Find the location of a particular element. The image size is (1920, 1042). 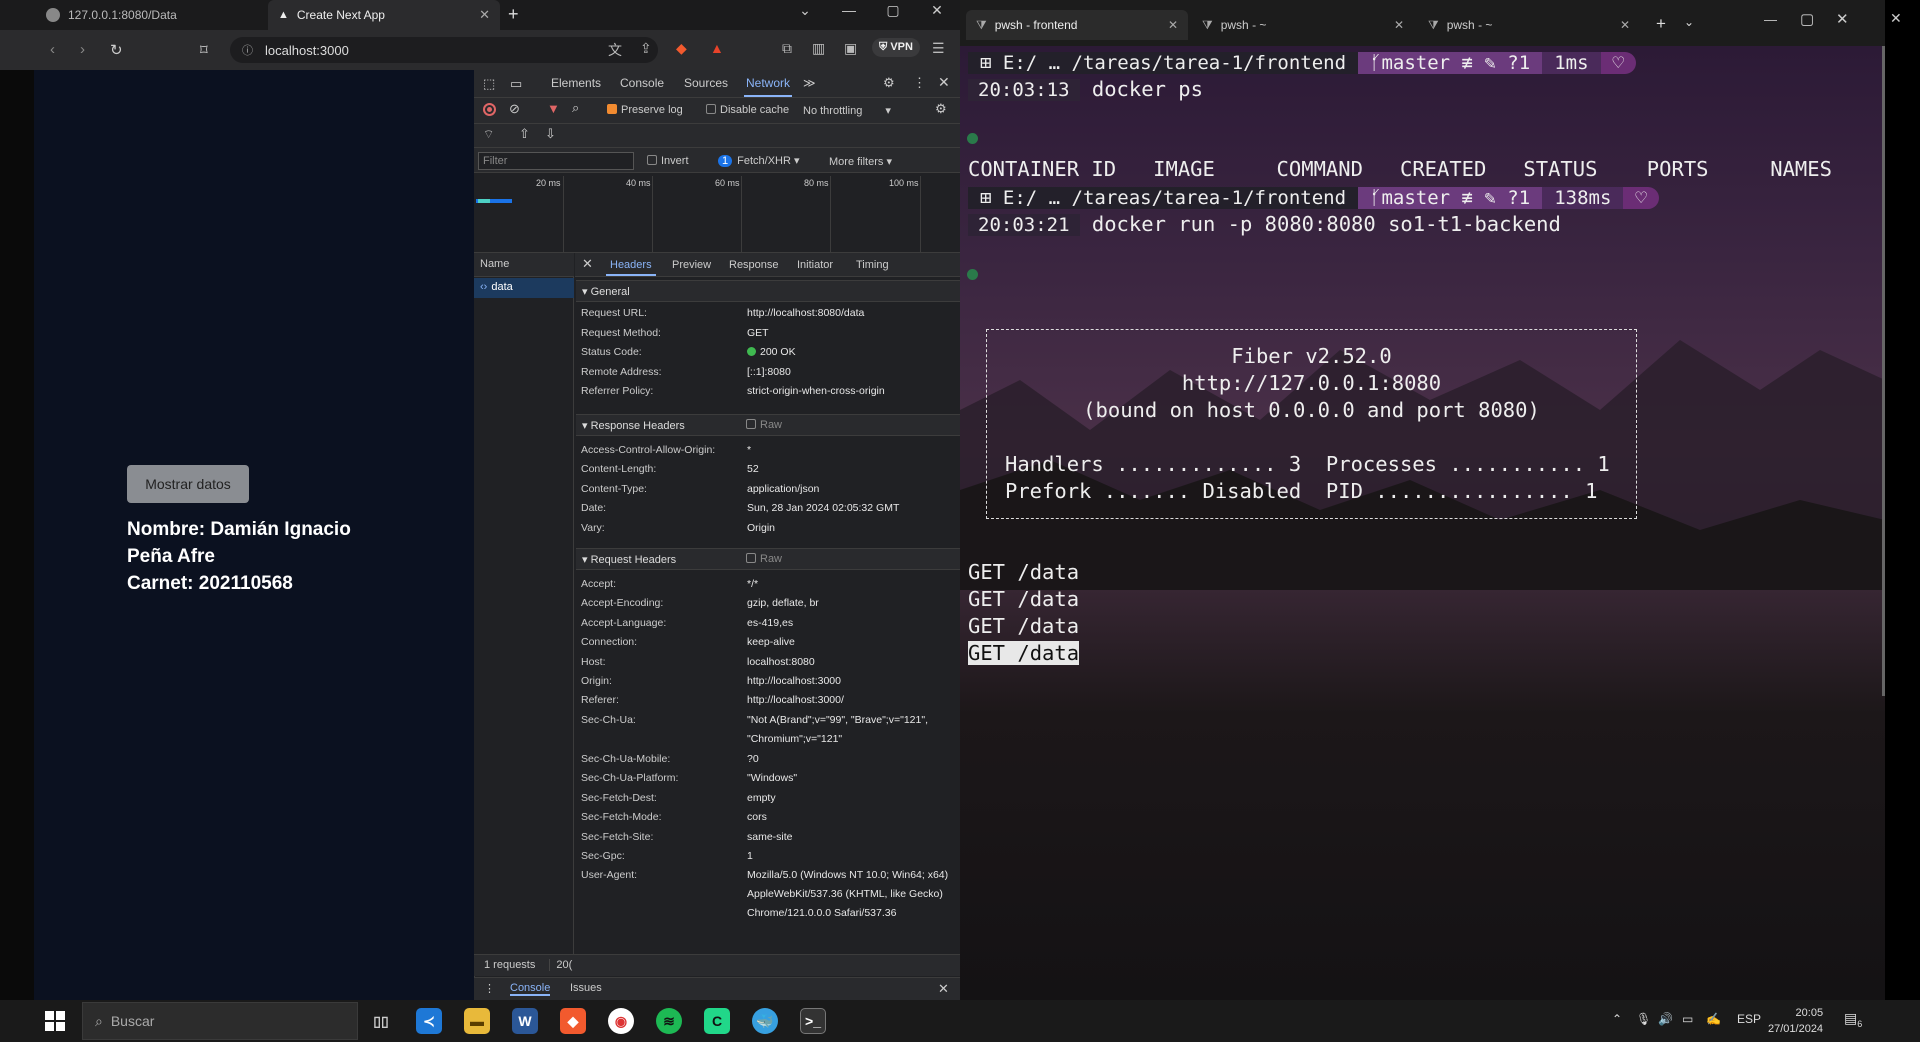

request-headers-section-header: ▾ Request Headers Raw is located at coordinates (768, 559).